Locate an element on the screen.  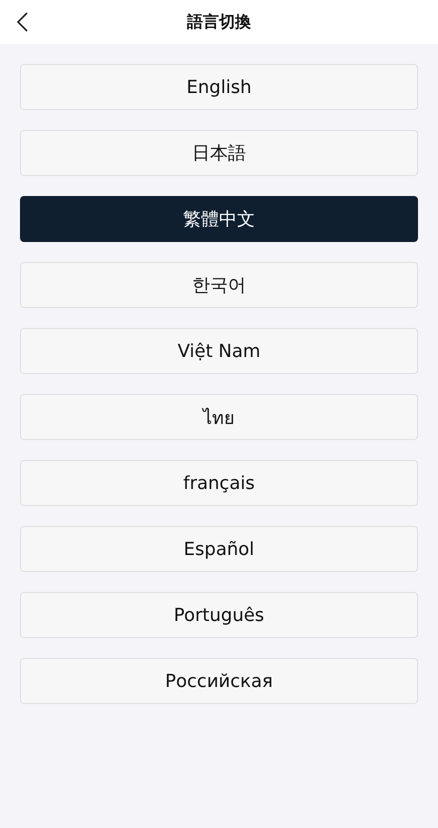
language-option: Российская is located at coordinates (219, 681).